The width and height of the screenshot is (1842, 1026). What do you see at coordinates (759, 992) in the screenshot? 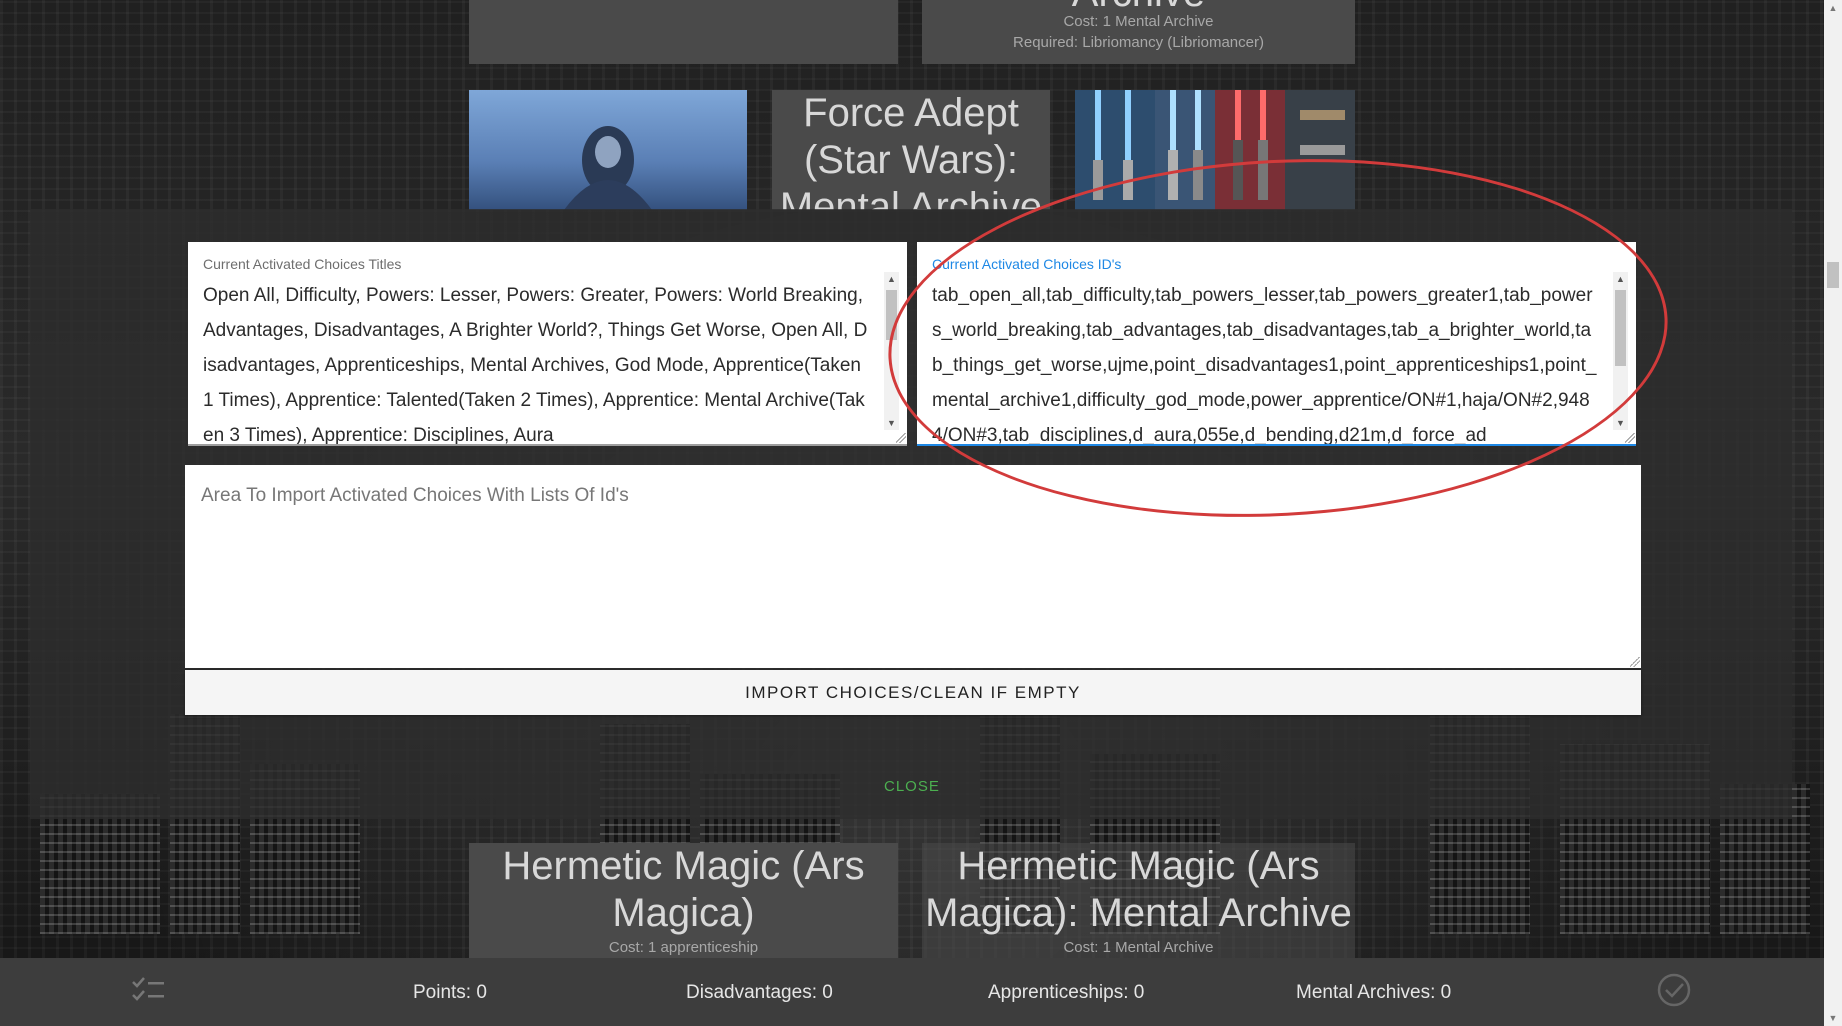
I see `disadvantages-counter: Disadvantages: 0` at bounding box center [759, 992].